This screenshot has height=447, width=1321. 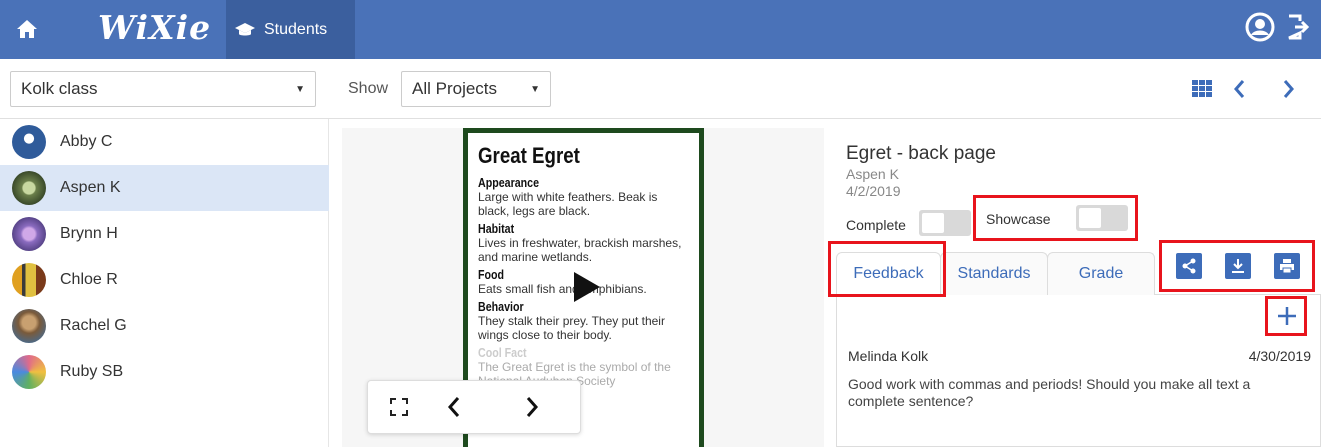 What do you see at coordinates (873, 191) in the screenshot?
I see `project-date: 4/2/2019` at bounding box center [873, 191].